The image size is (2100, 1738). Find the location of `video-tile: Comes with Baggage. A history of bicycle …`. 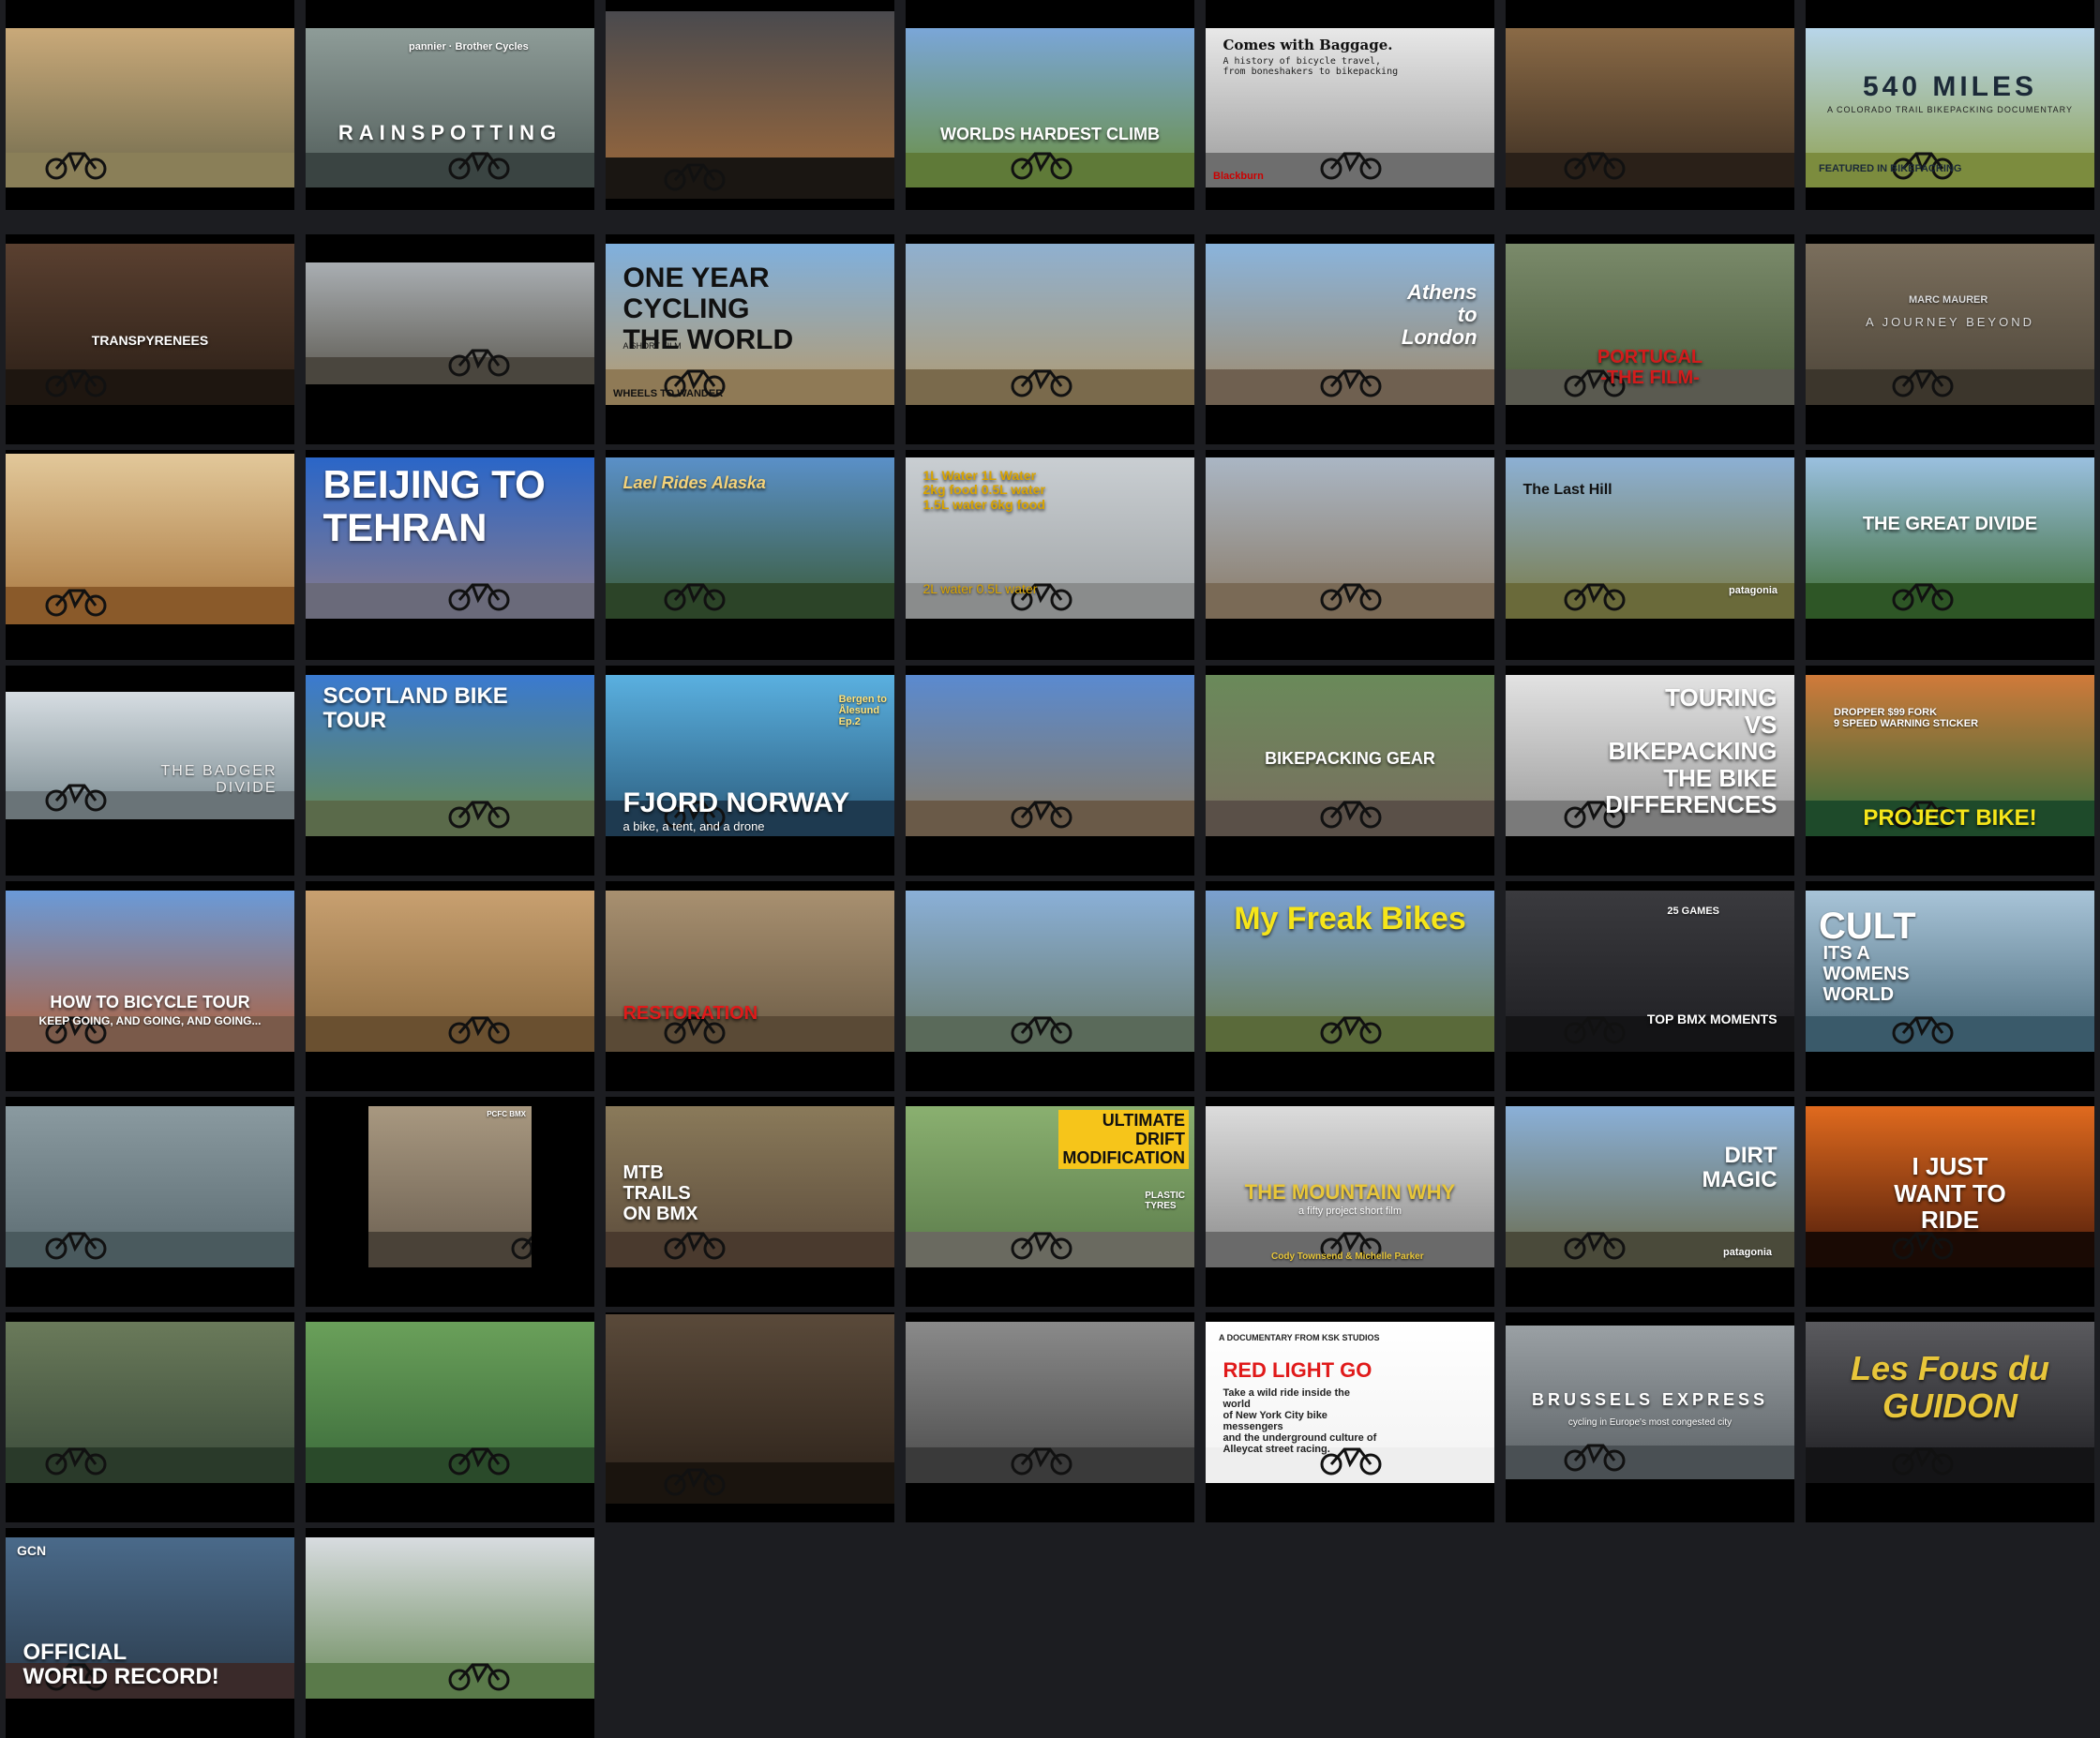

video-tile: Comes with Baggage. A history of bicycle … is located at coordinates (1350, 105).